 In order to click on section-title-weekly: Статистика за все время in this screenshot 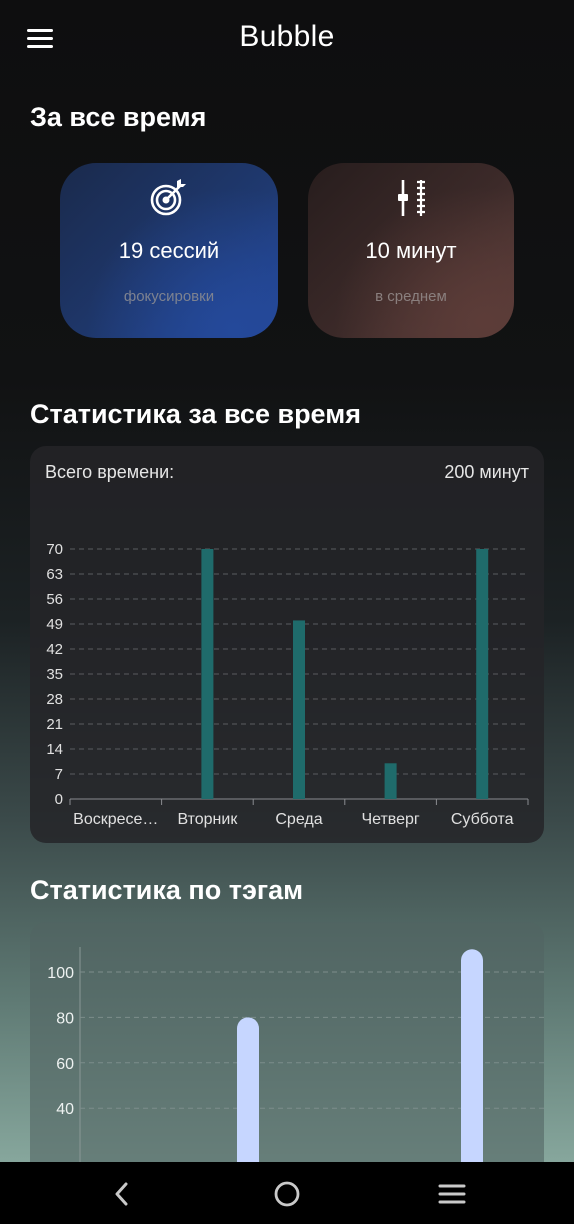, I will do `click(195, 414)`.